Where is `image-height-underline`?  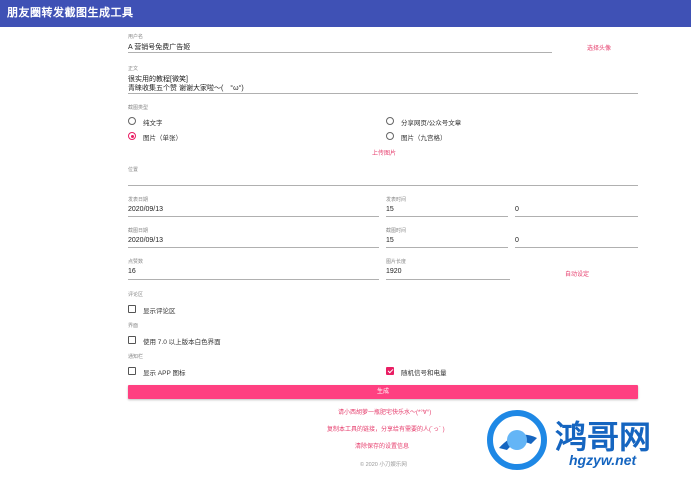
image-height-underline is located at coordinates (448, 279).